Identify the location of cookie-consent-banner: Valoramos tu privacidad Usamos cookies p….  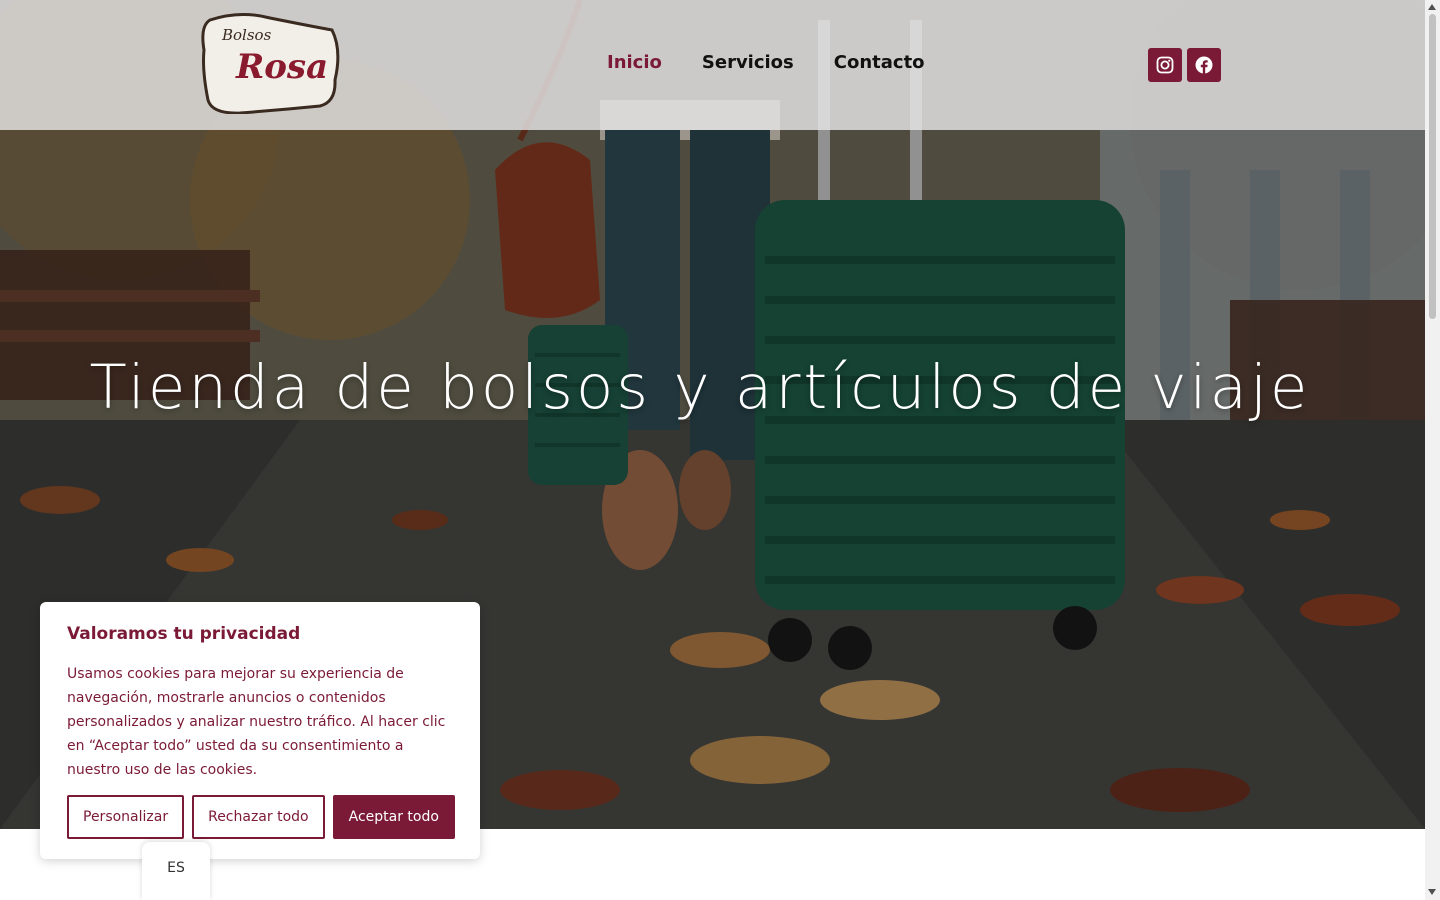
(260, 730).